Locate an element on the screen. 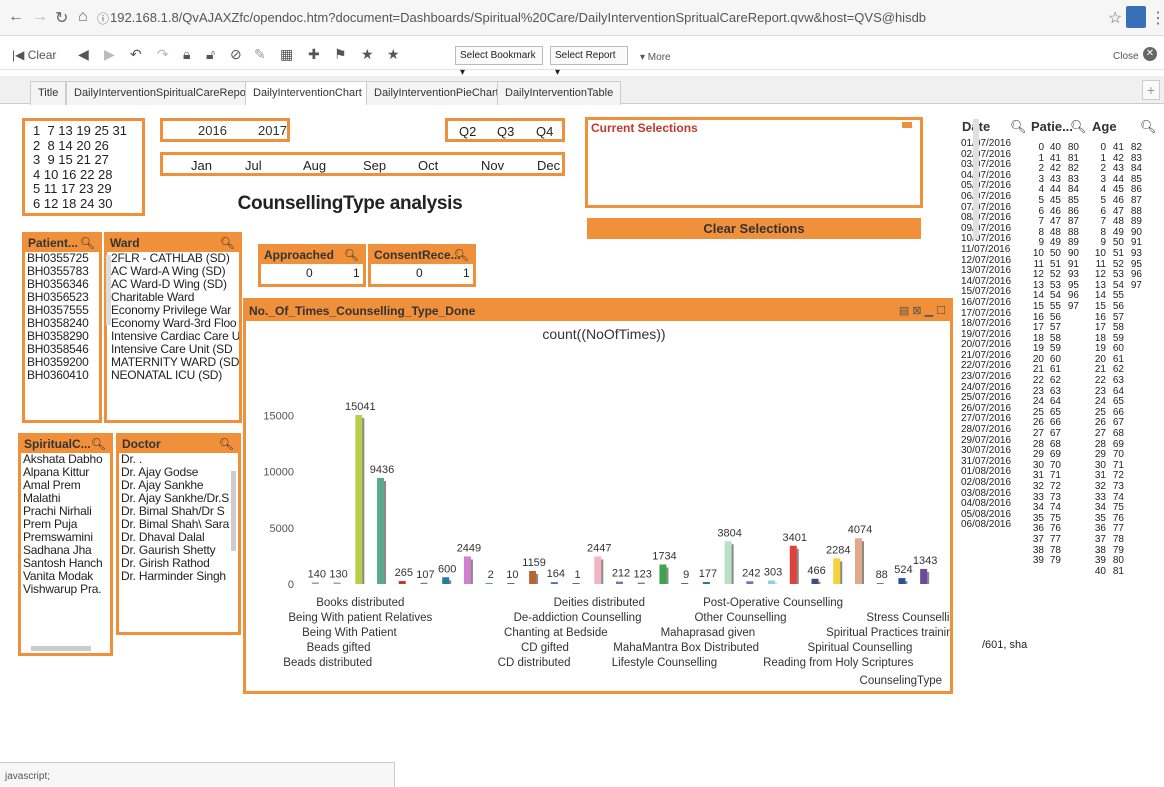 This screenshot has height=787, width=1164. more-menu: ▾ More is located at coordinates (655, 57).